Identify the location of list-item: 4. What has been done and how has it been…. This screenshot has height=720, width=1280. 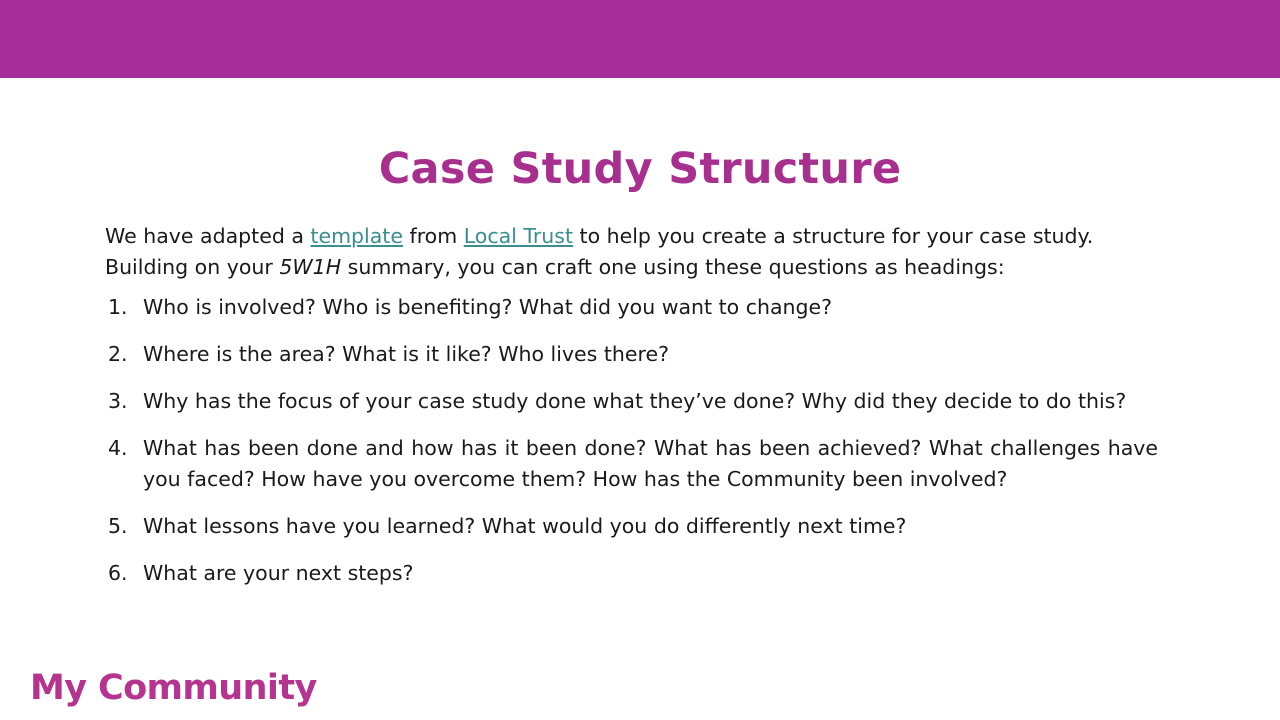
(631, 464).